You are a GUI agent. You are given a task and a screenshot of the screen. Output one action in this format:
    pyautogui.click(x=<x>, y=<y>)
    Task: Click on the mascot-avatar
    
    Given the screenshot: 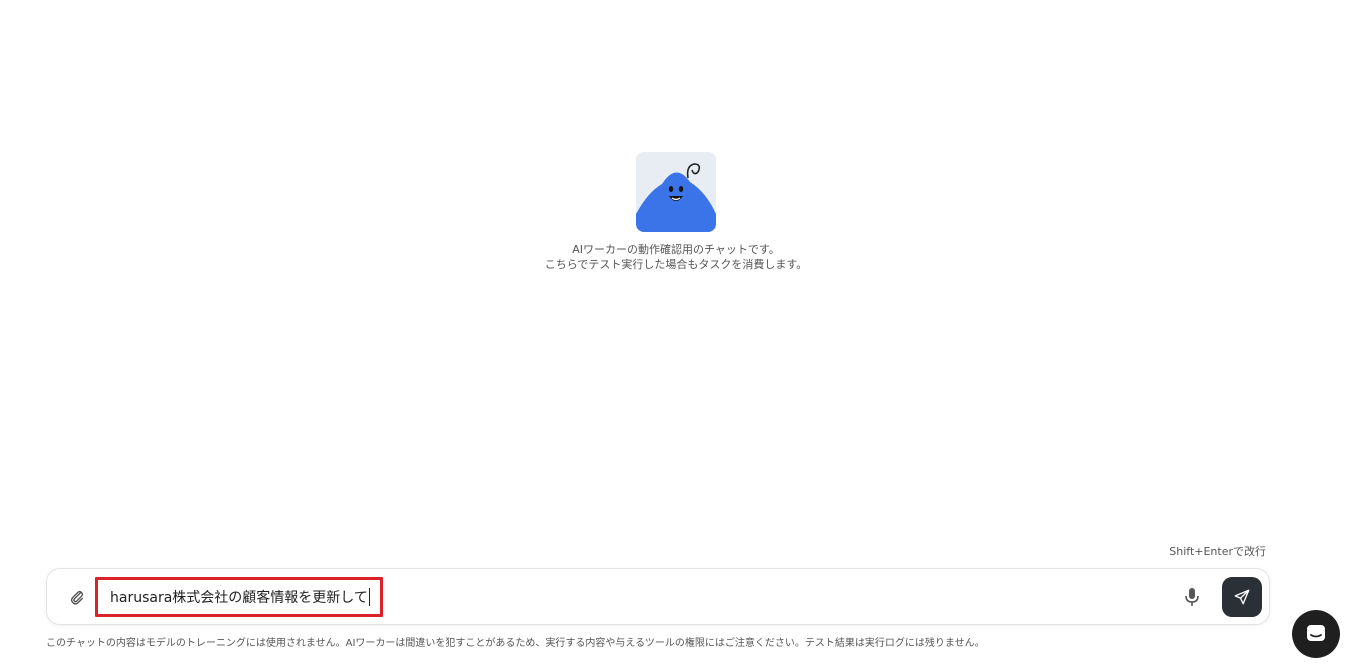 What is the action you would take?
    pyautogui.click(x=676, y=192)
    